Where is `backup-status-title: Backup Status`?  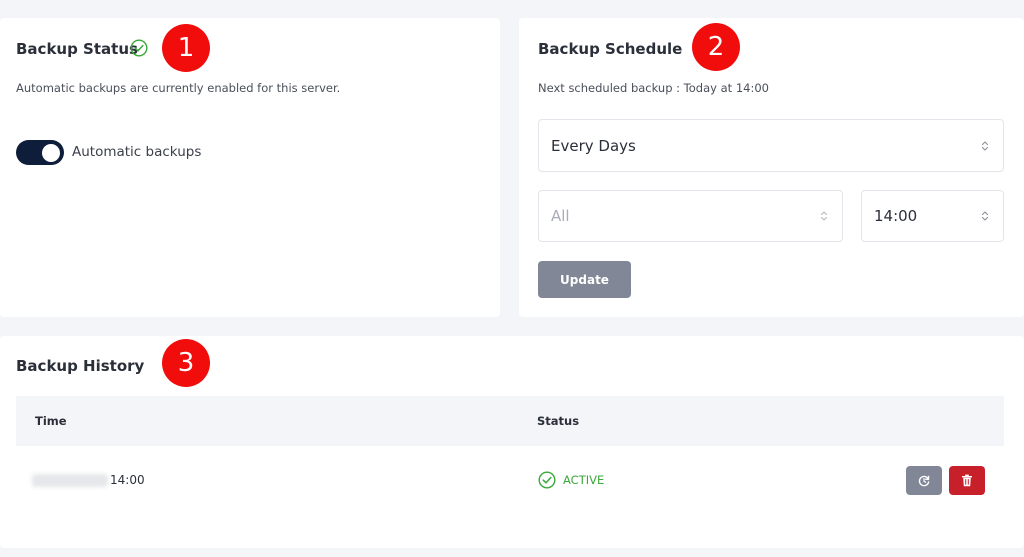 backup-status-title: Backup Status is located at coordinates (77, 49).